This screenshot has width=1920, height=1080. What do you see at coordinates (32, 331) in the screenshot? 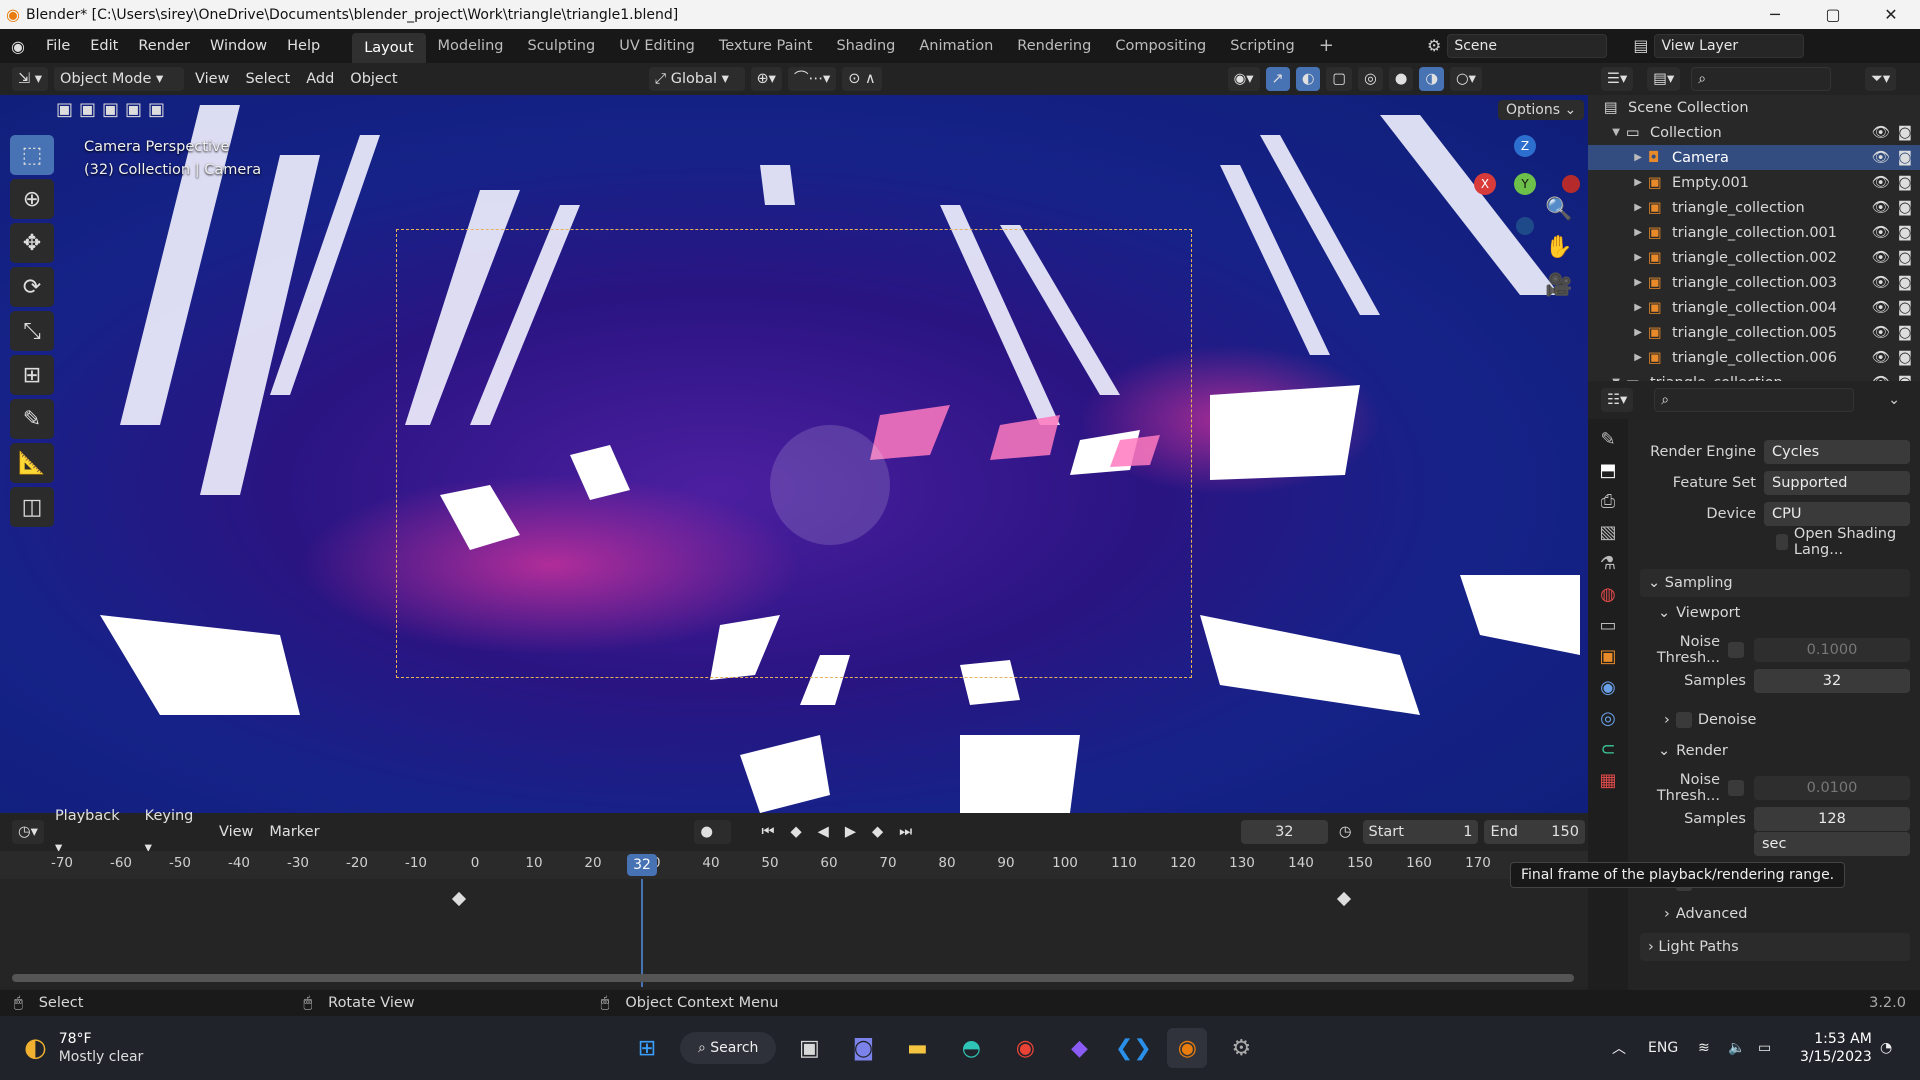
I see `scale-tool: ⤡` at bounding box center [32, 331].